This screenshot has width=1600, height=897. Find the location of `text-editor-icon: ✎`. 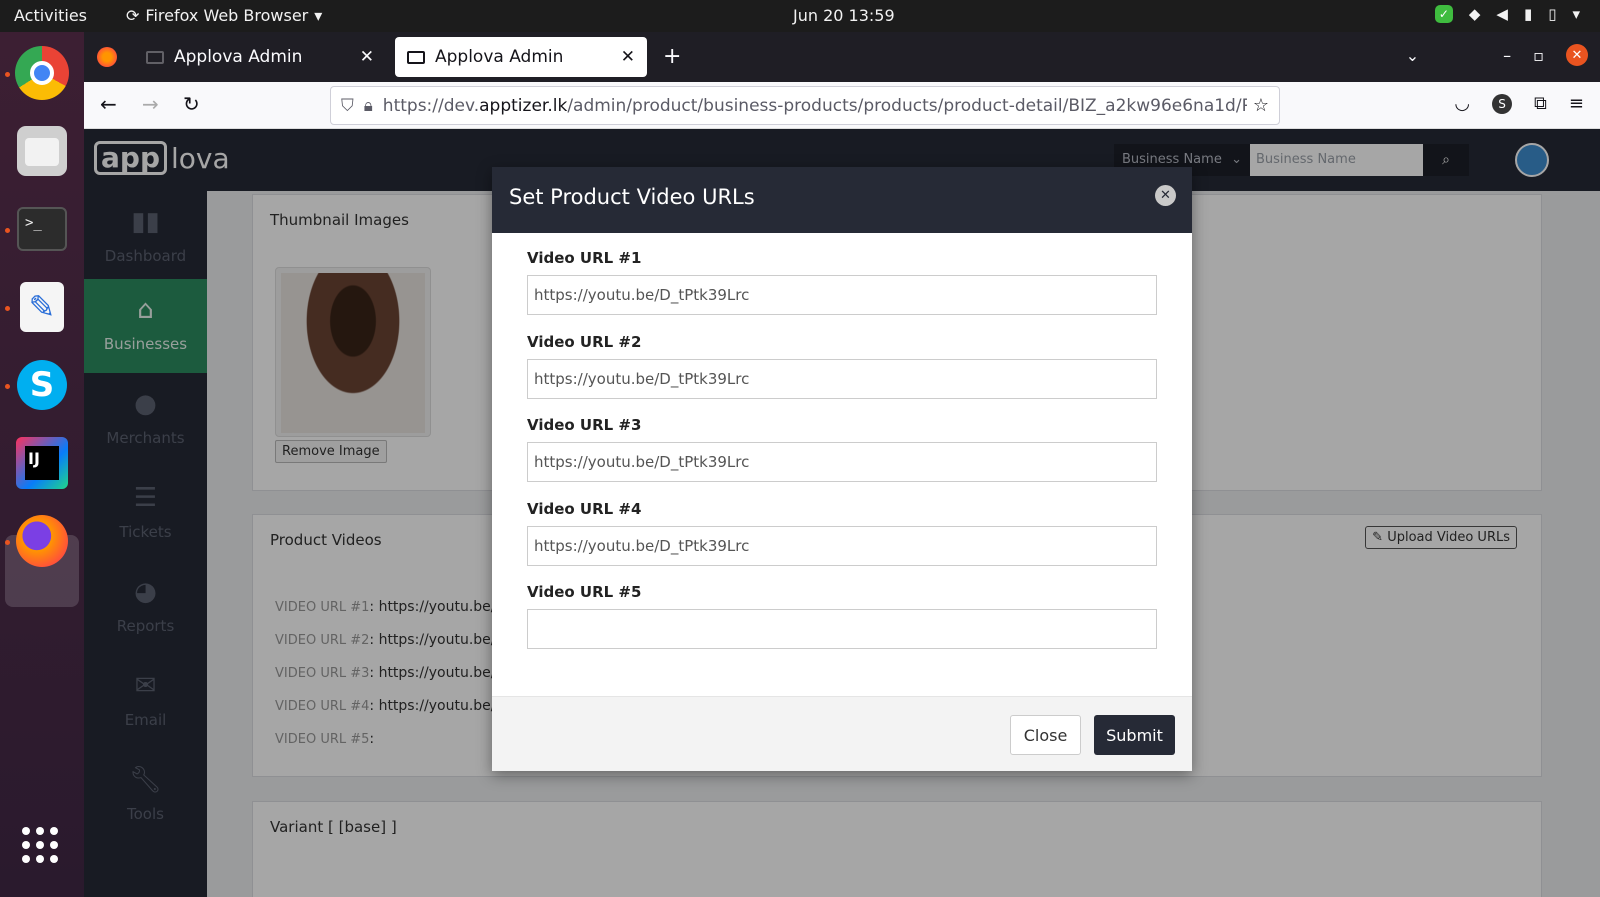

text-editor-icon: ✎ is located at coordinates (42, 307).